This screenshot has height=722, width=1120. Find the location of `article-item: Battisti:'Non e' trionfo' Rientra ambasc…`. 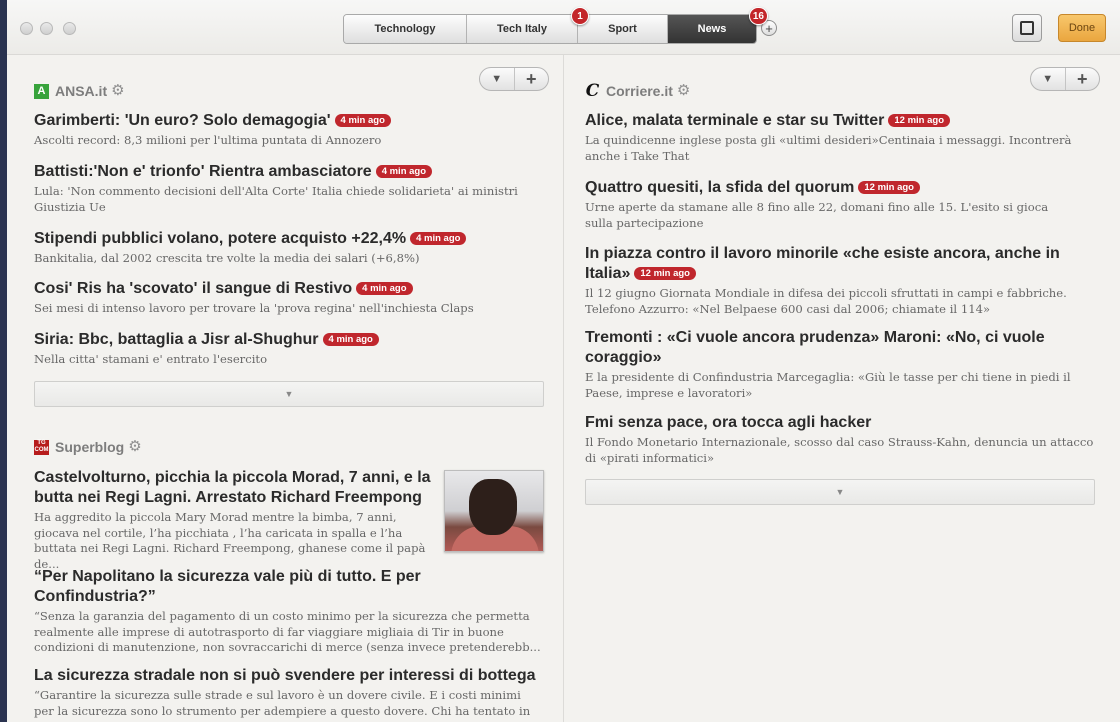

article-item: Battisti:'Non e' trionfo' Rientra ambasc… is located at coordinates (284, 188).